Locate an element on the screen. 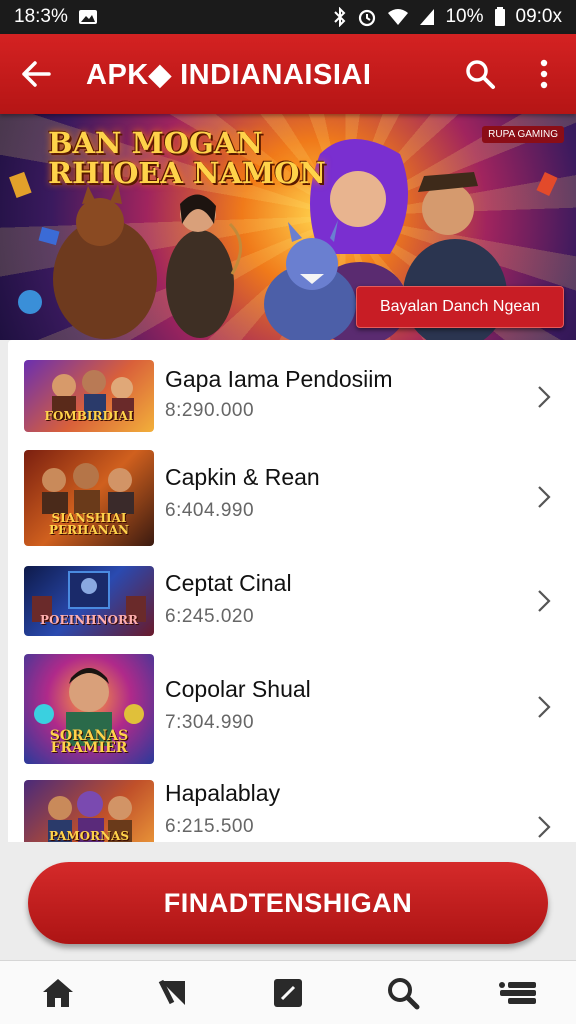  signal-icon is located at coordinates (427, 17).